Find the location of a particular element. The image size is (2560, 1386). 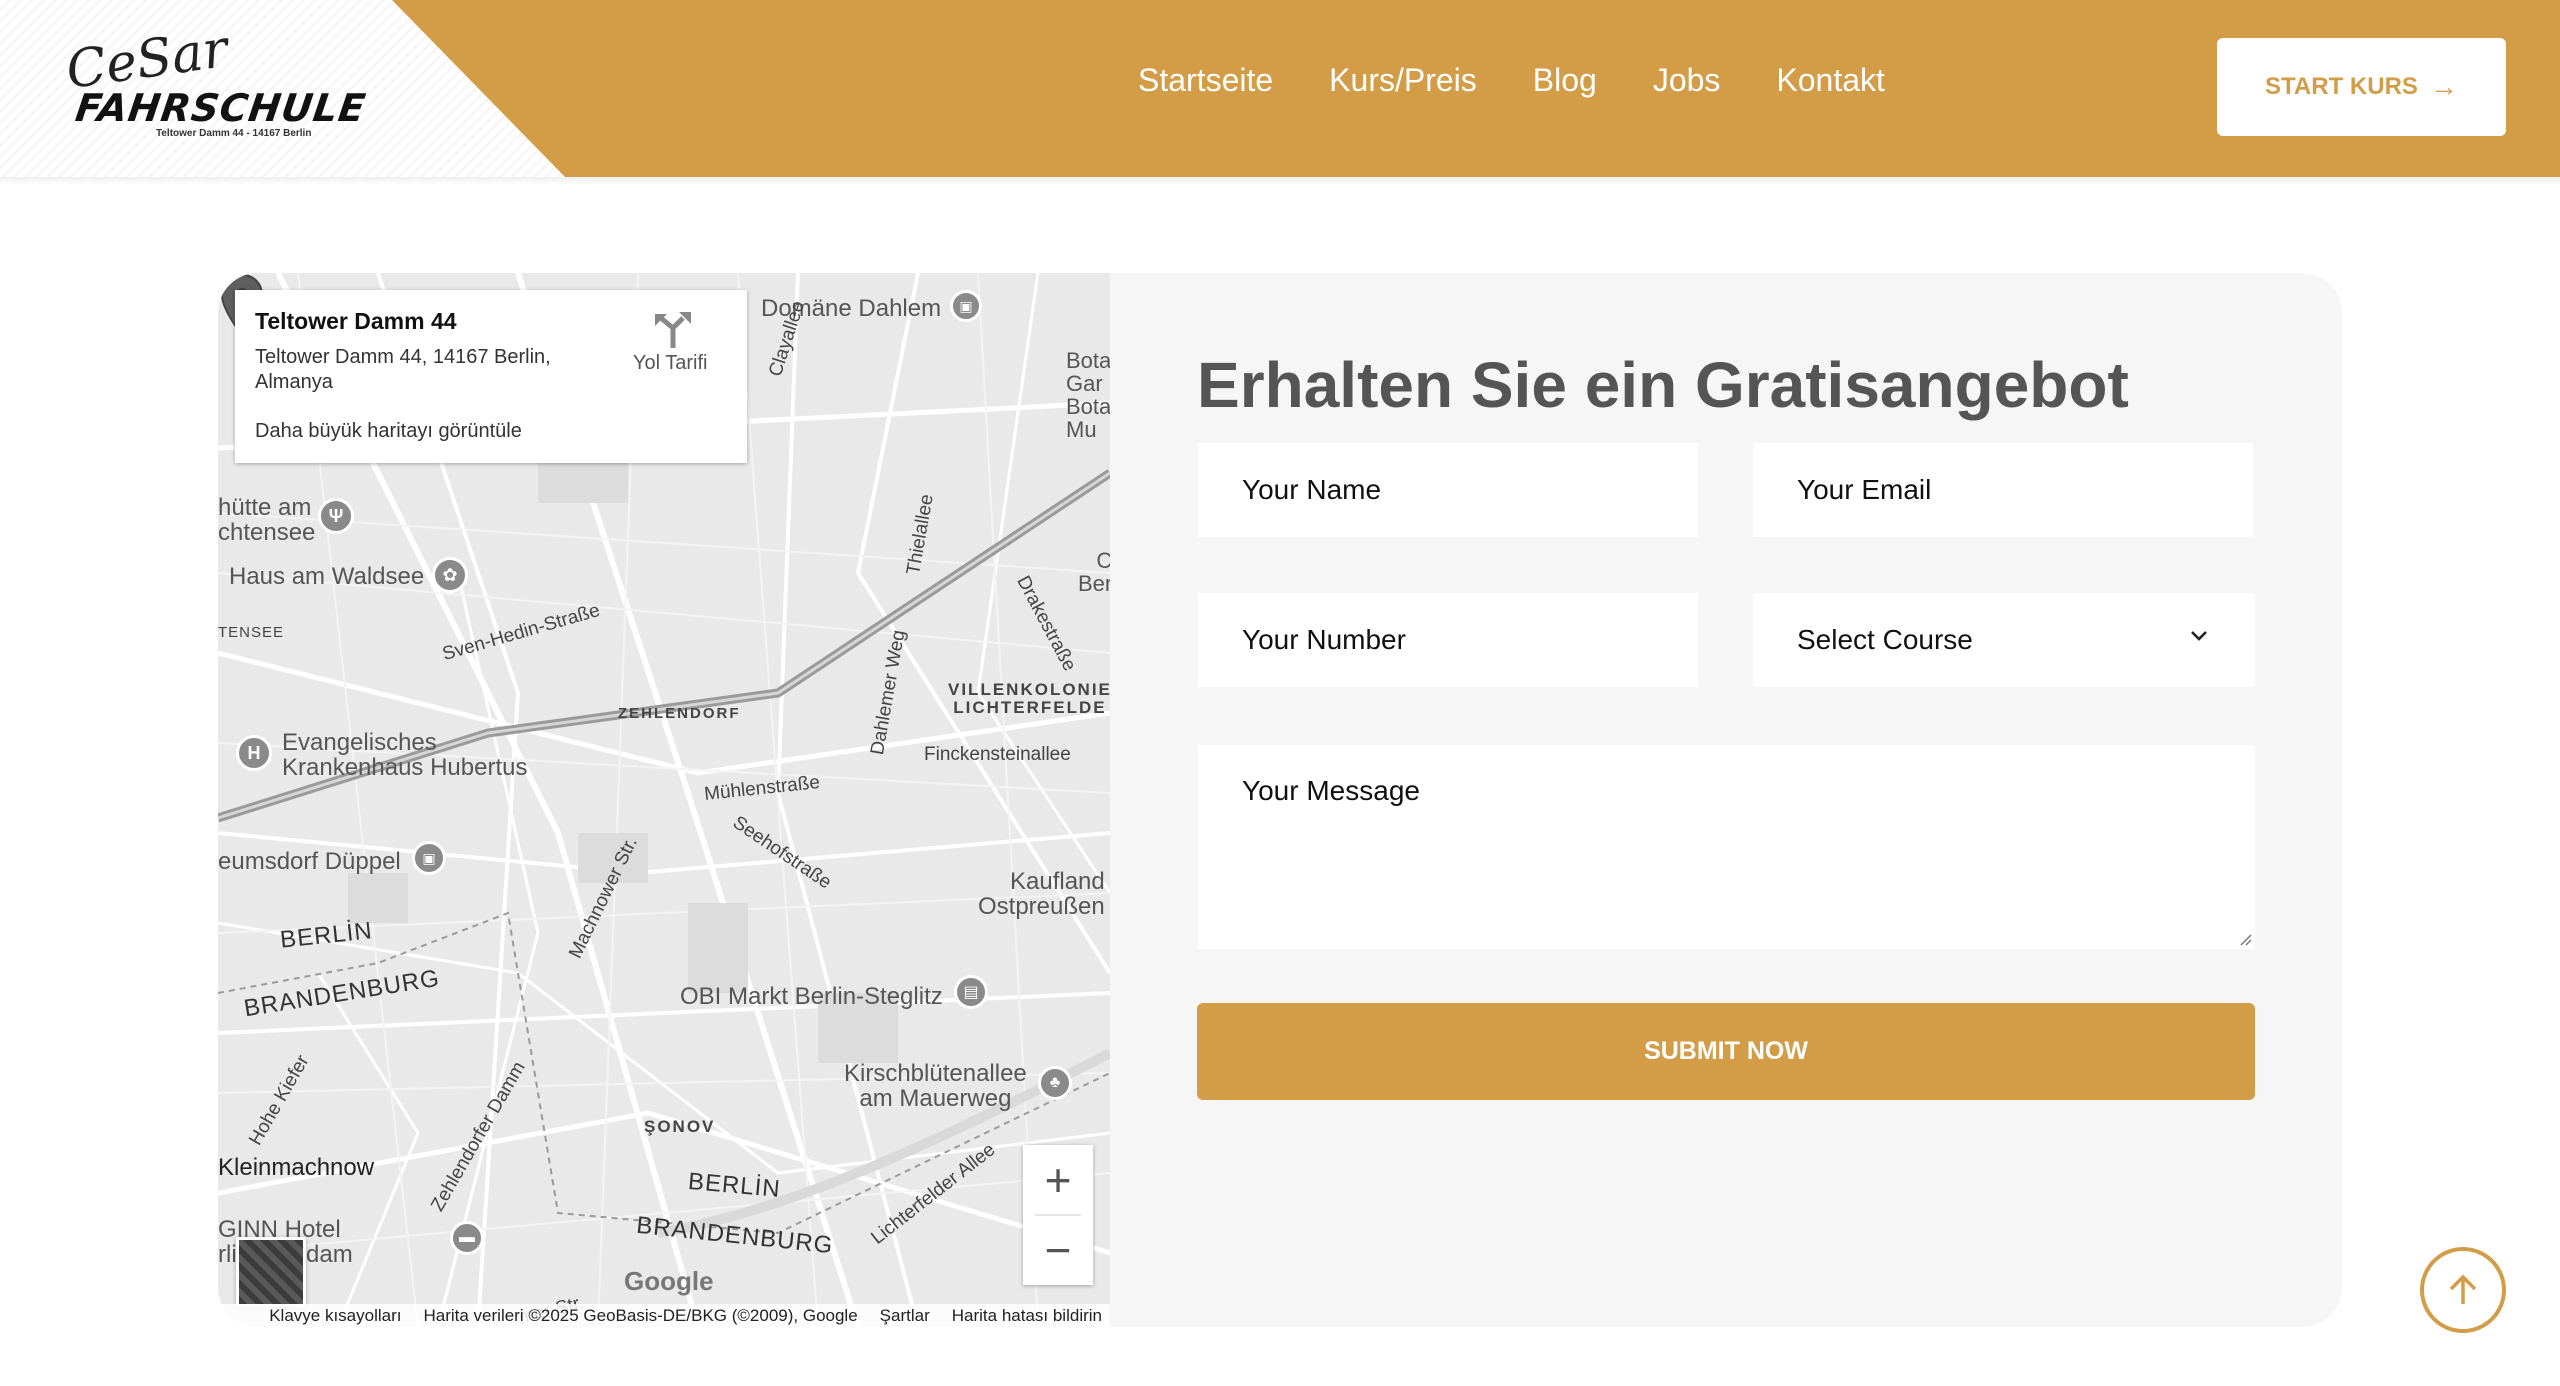

start-kurs-button: START KURS → is located at coordinates (2361, 87).